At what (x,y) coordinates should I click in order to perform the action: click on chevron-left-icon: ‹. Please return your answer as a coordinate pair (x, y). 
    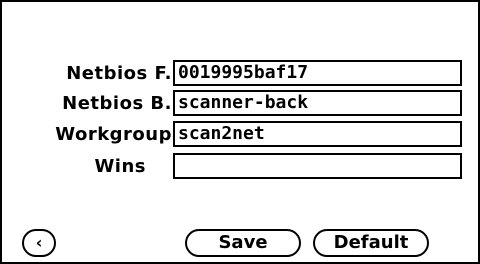
    Looking at the image, I should click on (39, 242).